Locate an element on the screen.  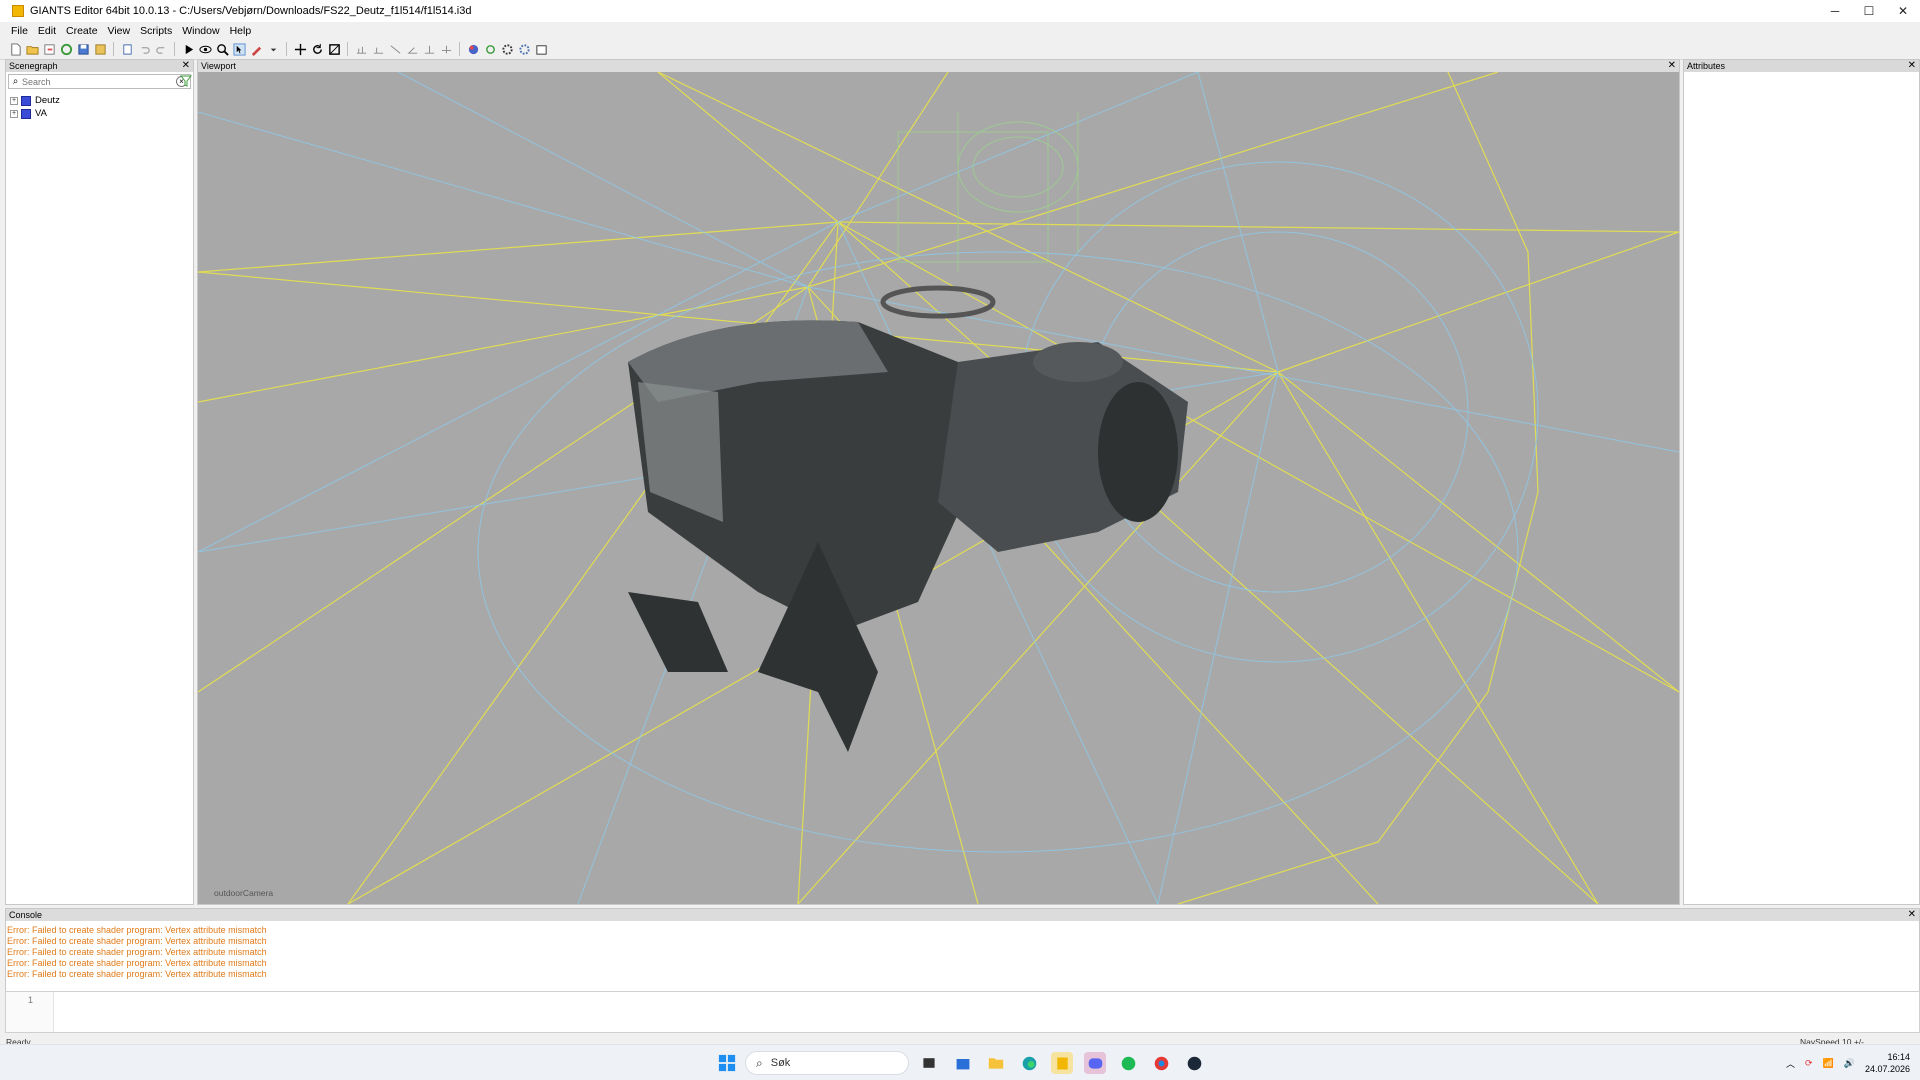
window-controls: ─ ☐ ✕ is located at coordinates (1869, 11).